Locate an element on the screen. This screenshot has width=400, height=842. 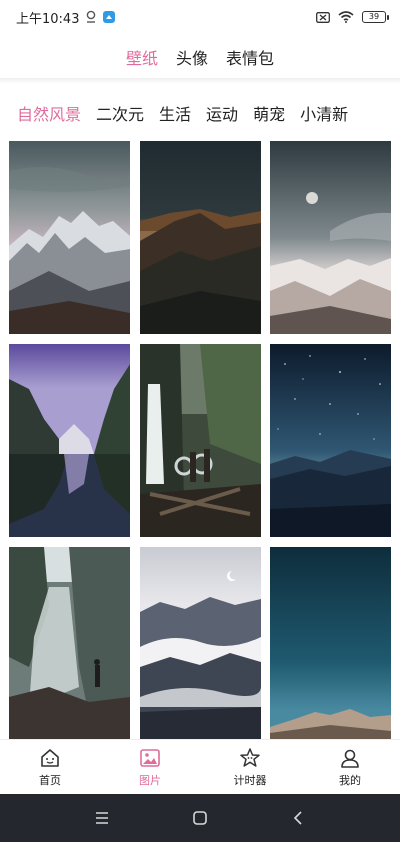
app-notification-icon is located at coordinates (109, 17).